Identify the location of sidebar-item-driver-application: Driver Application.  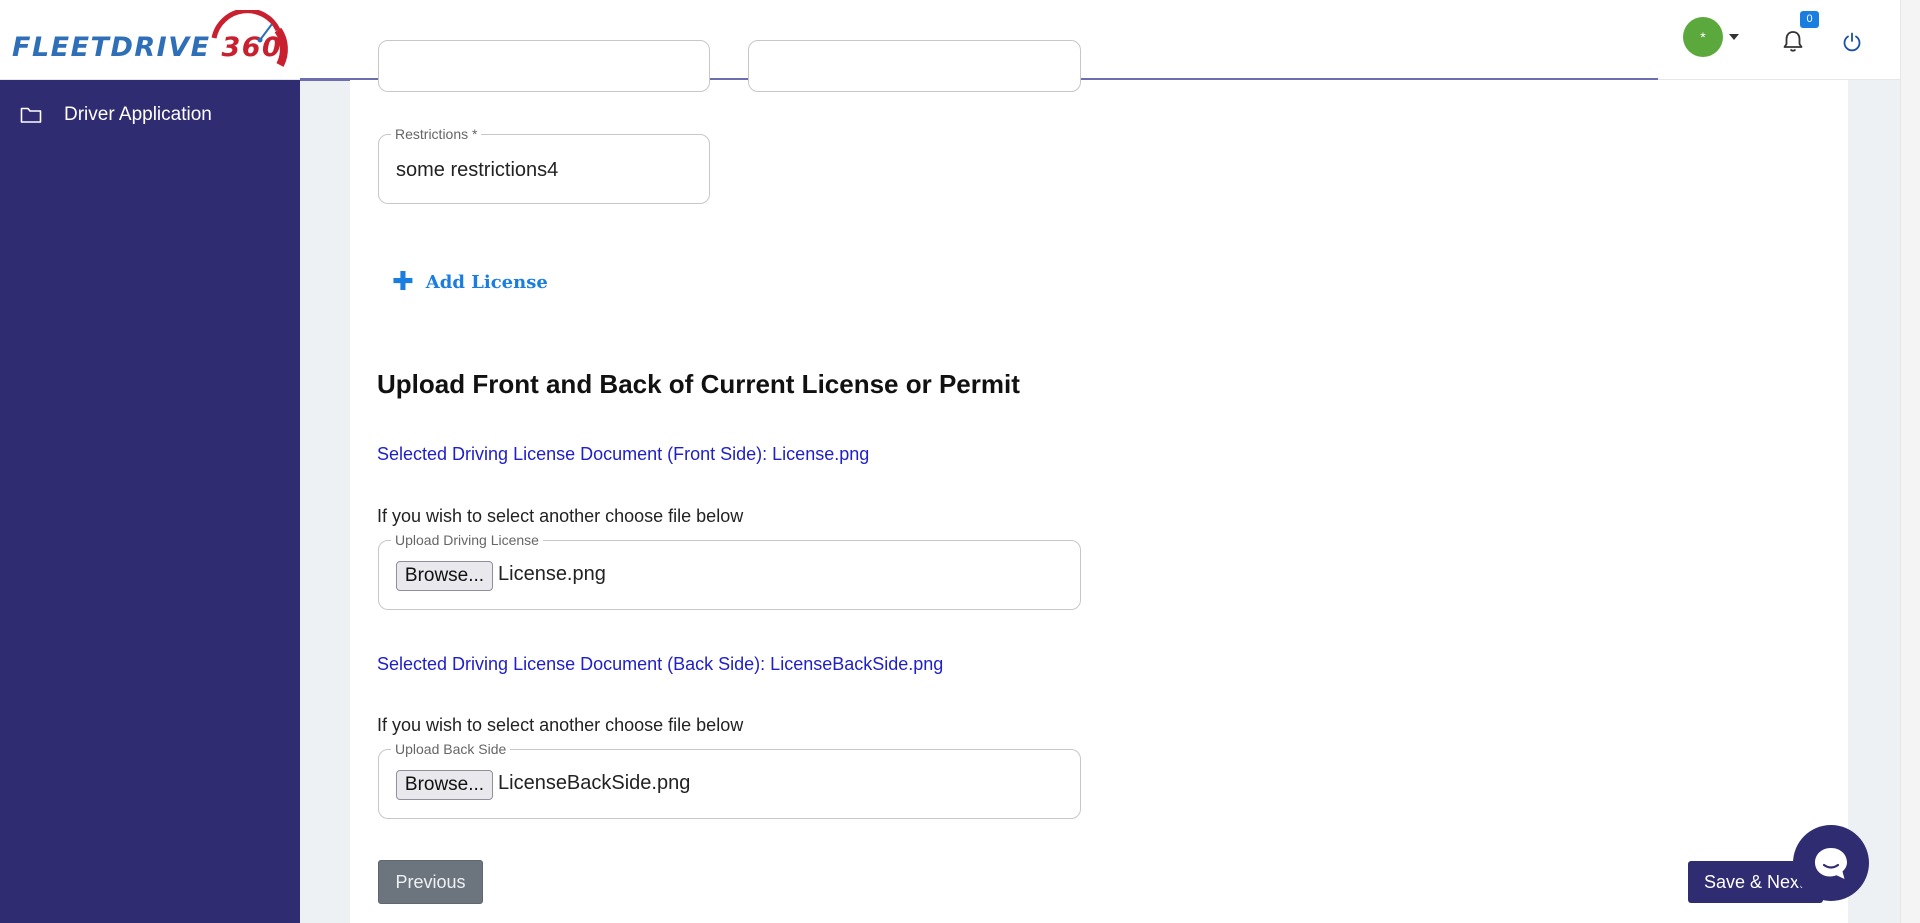
(116, 115).